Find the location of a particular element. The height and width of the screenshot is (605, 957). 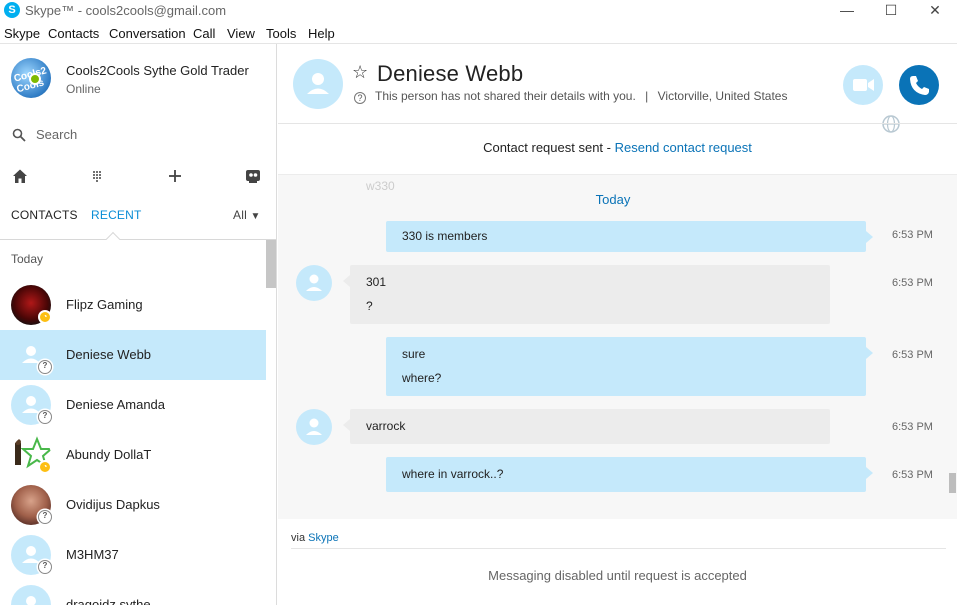

filter-dropdown: All ▼ is located at coordinates (247, 215).